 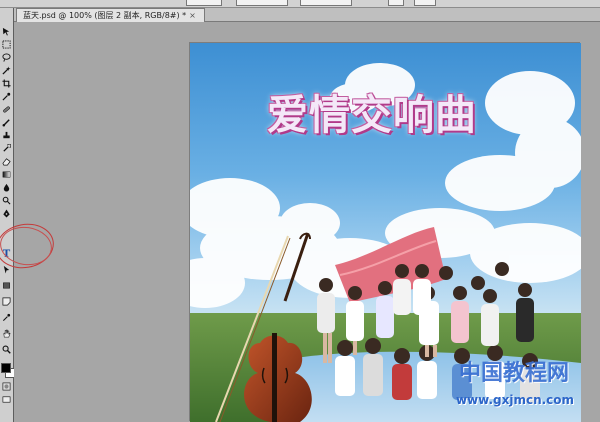 I want to click on pen-tool-icon, so click(x=6, y=213).